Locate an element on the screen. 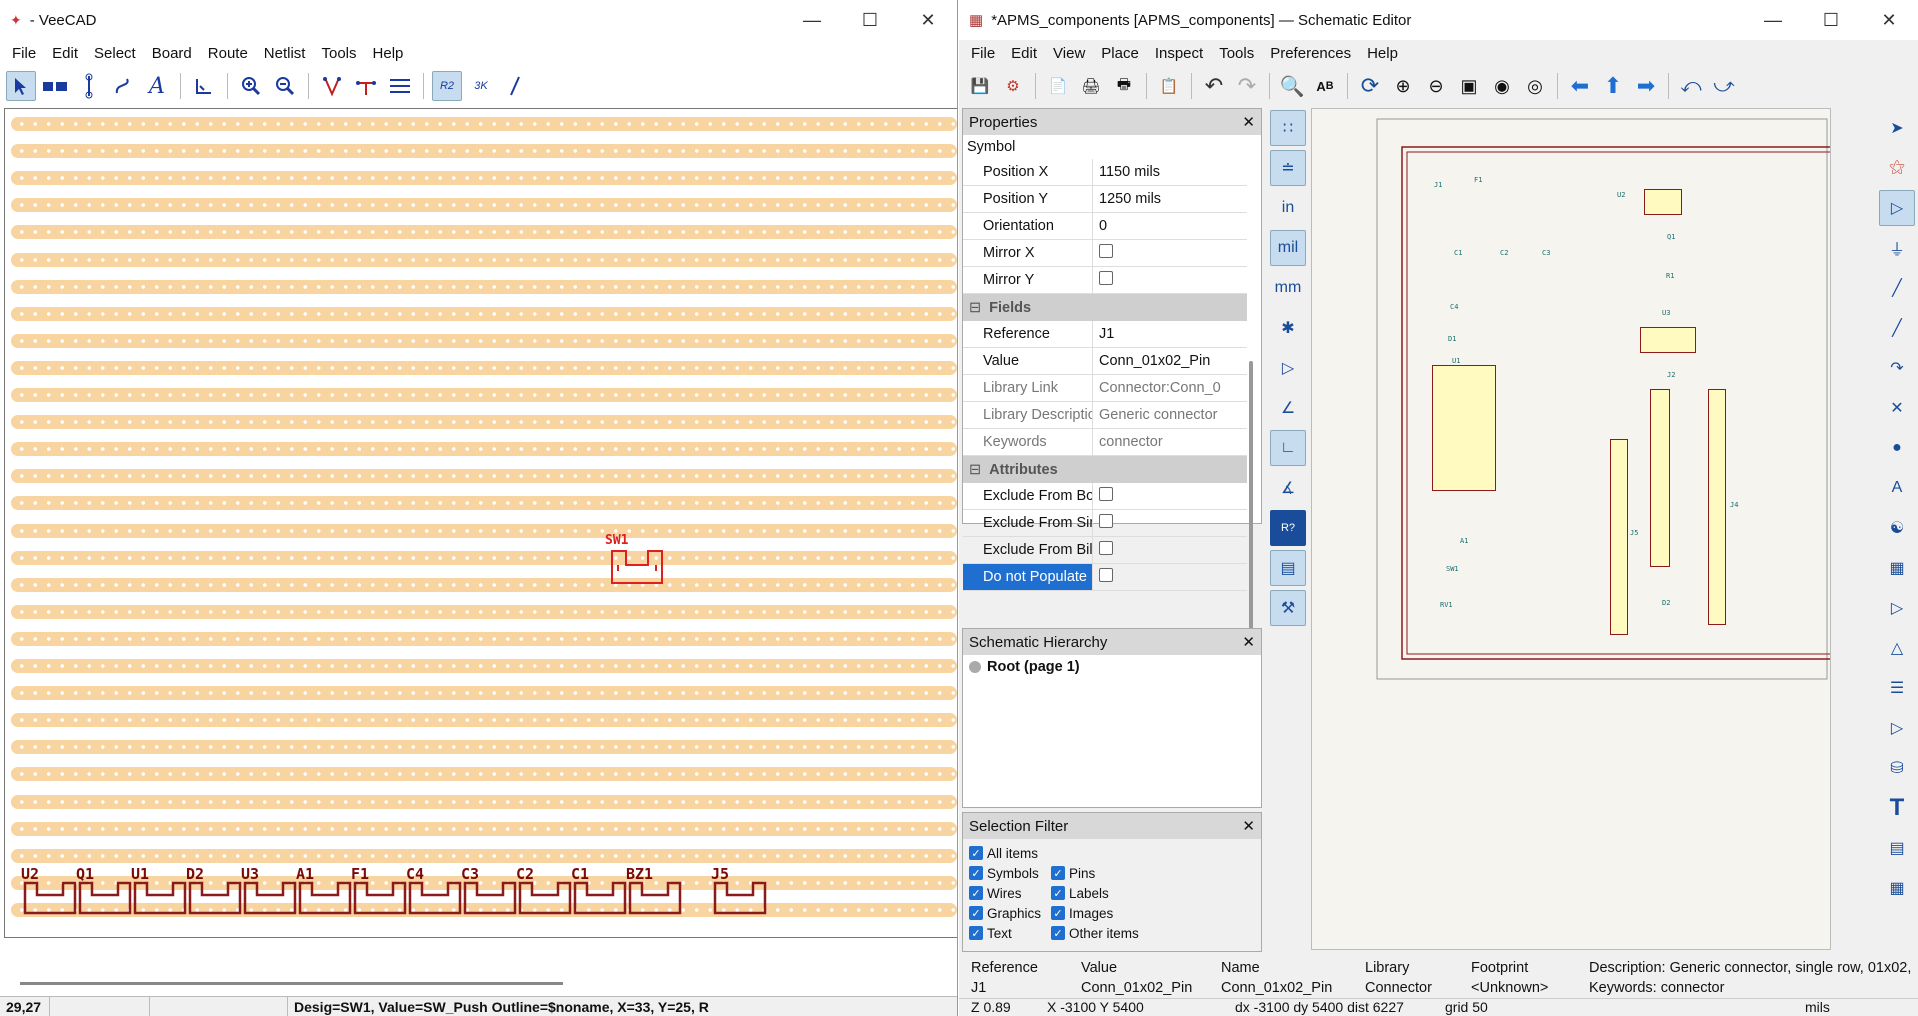 The height and width of the screenshot is (1016, 1918). prop-row: Mirror X is located at coordinates (1105, 253).